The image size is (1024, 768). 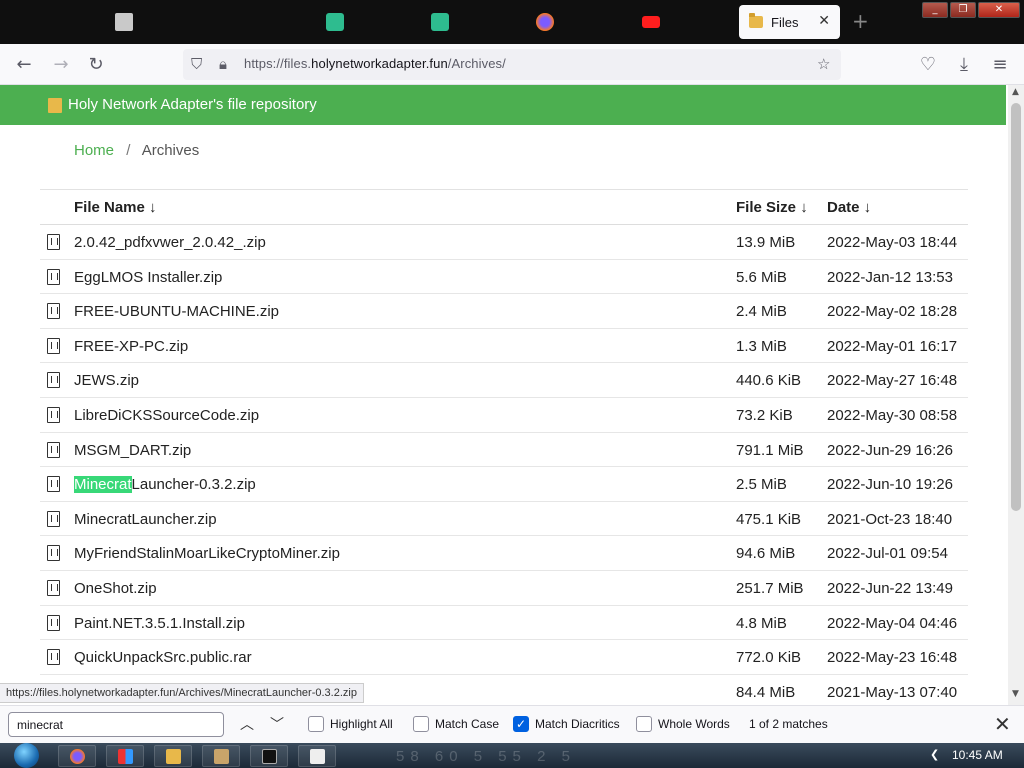 What do you see at coordinates (176, 311) in the screenshot?
I see `file-name-link: FREE-UBUNTU-MACHINE.zip` at bounding box center [176, 311].